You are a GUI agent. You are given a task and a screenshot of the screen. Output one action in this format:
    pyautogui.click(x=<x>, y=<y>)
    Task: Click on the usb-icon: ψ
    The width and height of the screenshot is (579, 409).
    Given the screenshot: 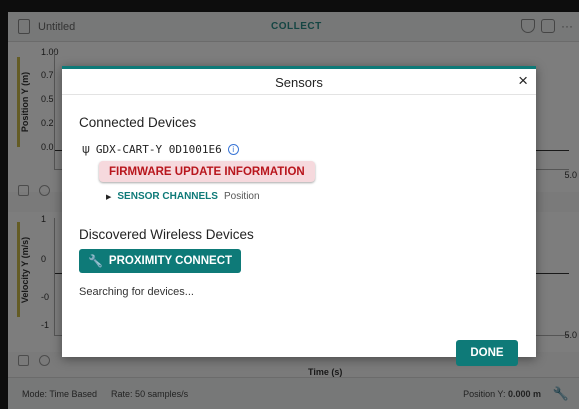 What is the action you would take?
    pyautogui.click(x=86, y=149)
    